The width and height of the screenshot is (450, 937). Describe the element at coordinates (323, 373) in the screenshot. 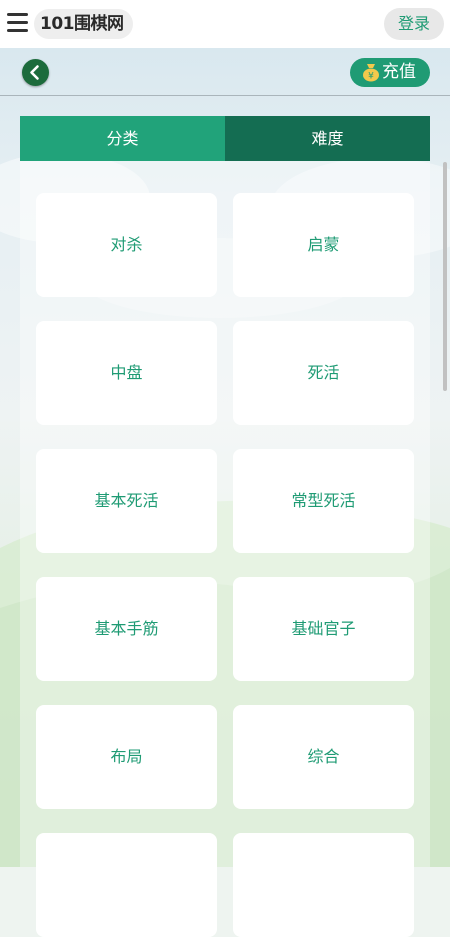

I see `category-card-sihuo: 死活` at that location.